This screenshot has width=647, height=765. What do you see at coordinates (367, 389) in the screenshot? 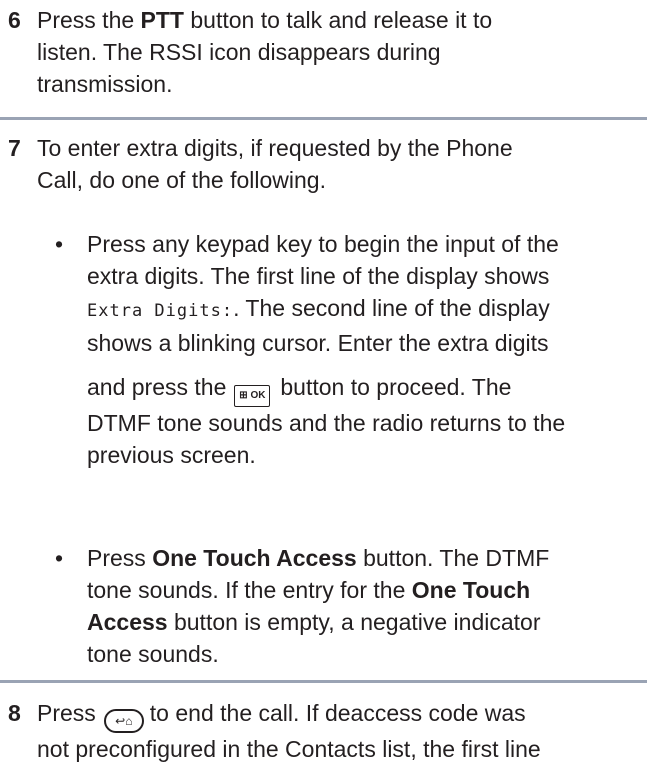
I see `text-line: and press the ⊞ OK button to proceed. The` at bounding box center [367, 389].